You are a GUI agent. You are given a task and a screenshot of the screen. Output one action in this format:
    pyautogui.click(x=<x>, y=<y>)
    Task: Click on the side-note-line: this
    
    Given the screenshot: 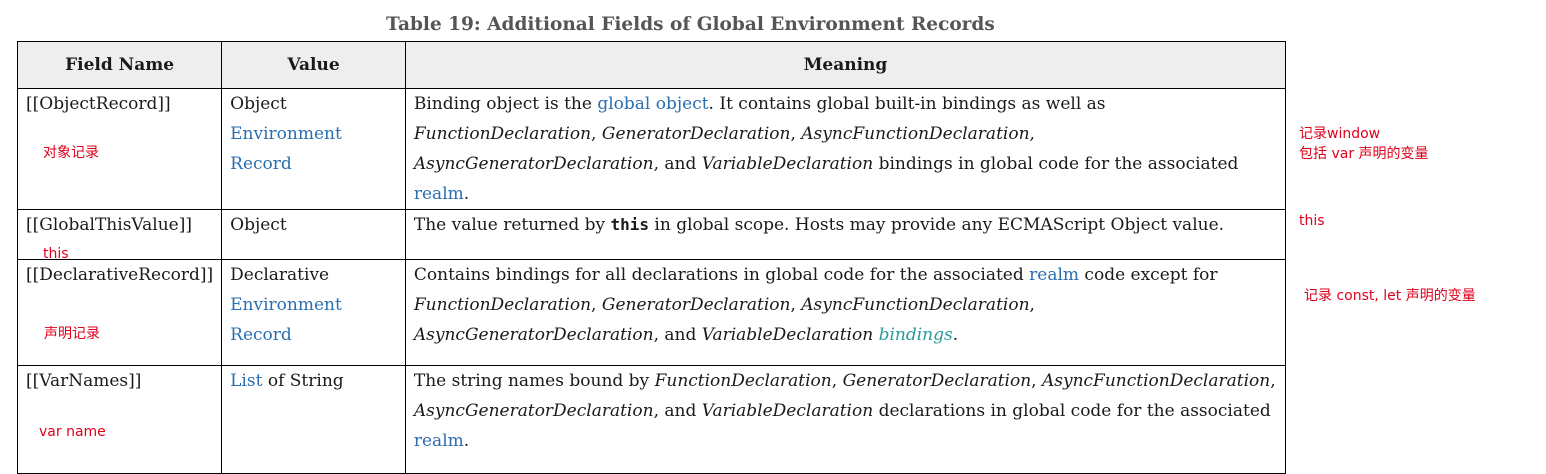 What is the action you would take?
    pyautogui.click(x=1312, y=221)
    